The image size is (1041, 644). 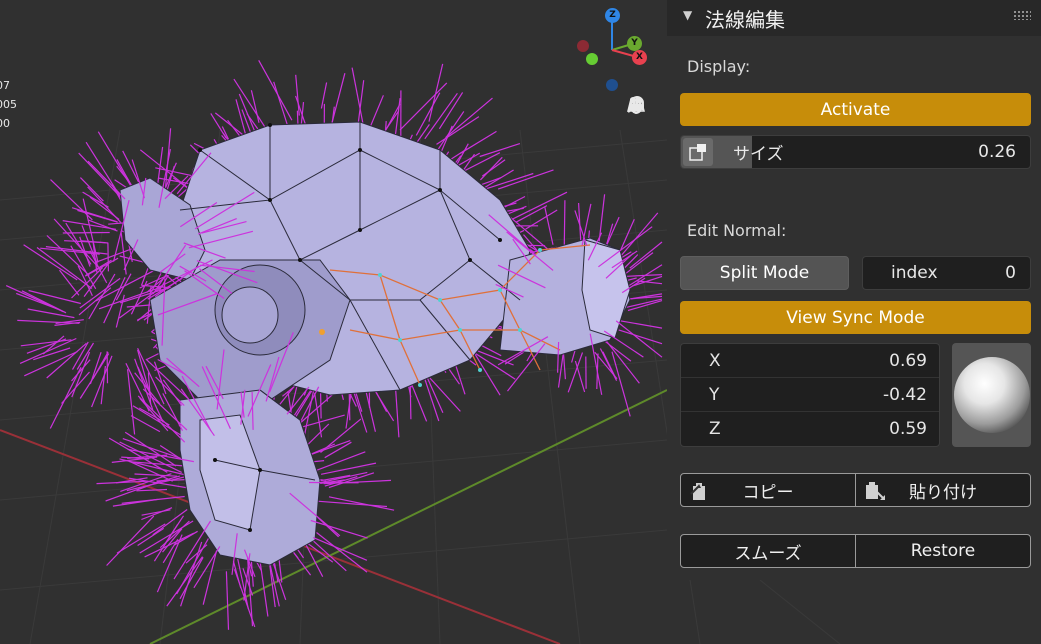 I want to click on shaded-sphere, so click(x=991, y=395).